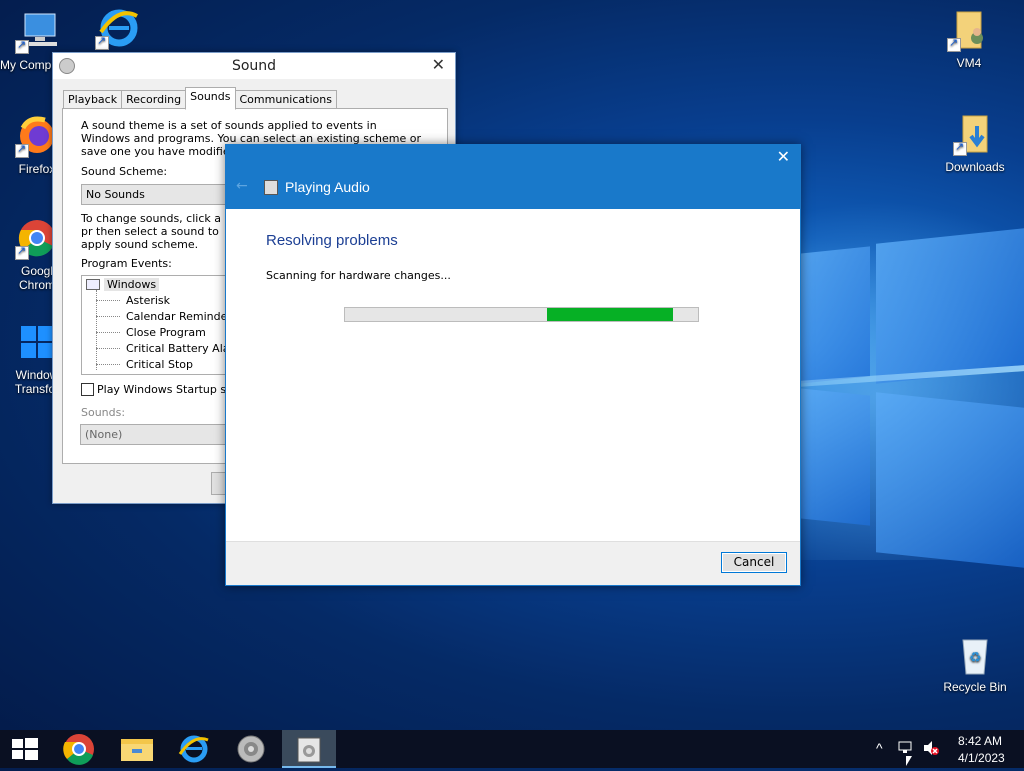 This screenshot has width=1024, height=771. Describe the element at coordinates (610, 314) in the screenshot. I see `progress-fill` at that location.